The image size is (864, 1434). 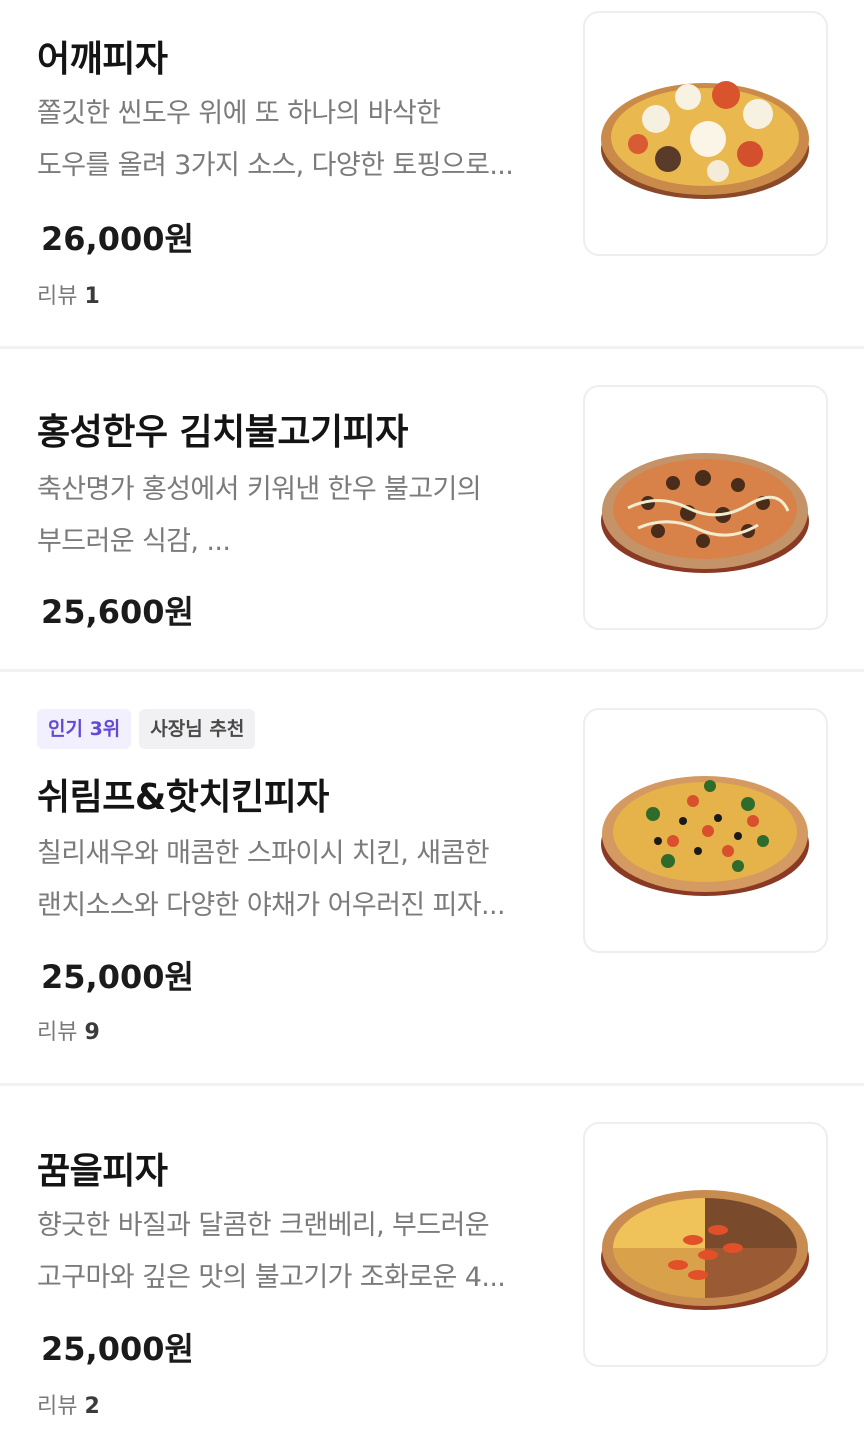 What do you see at coordinates (183, 797) in the screenshot?
I see `menu-item-name: 쉬림프&핫치킨피자` at bounding box center [183, 797].